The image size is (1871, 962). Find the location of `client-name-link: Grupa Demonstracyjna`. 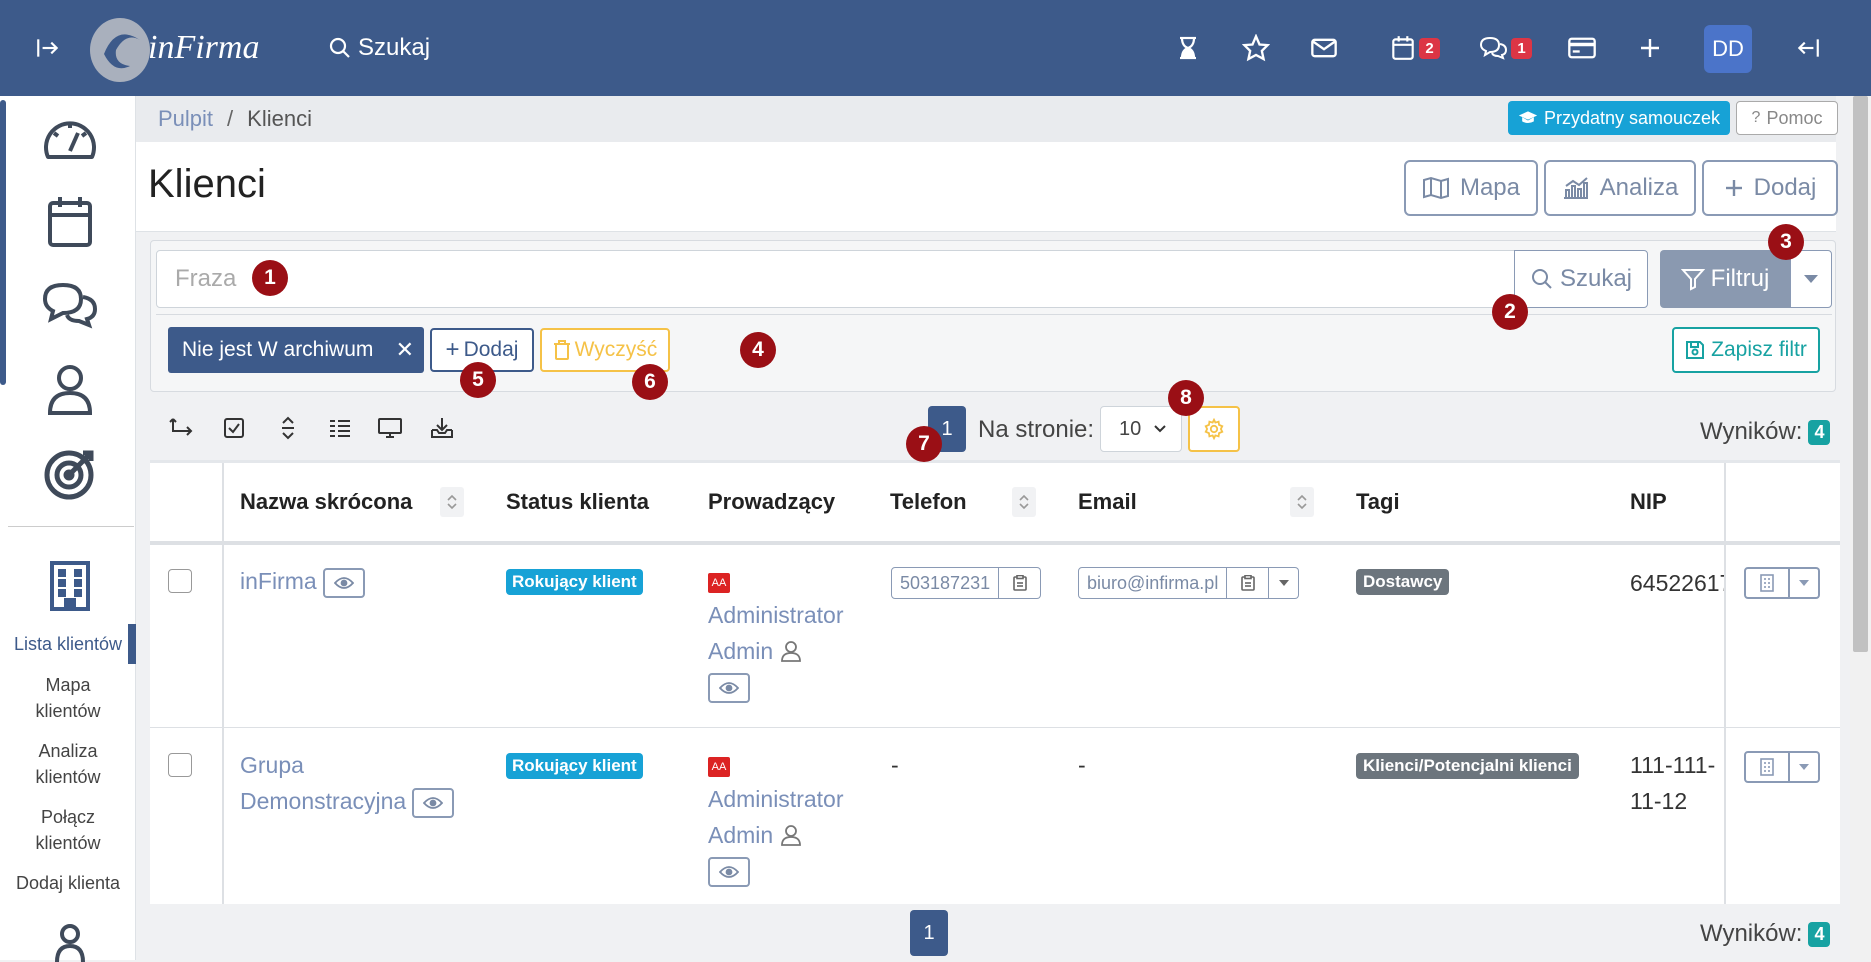

client-name-link: Grupa Demonstracyjna is located at coordinates (347, 783).